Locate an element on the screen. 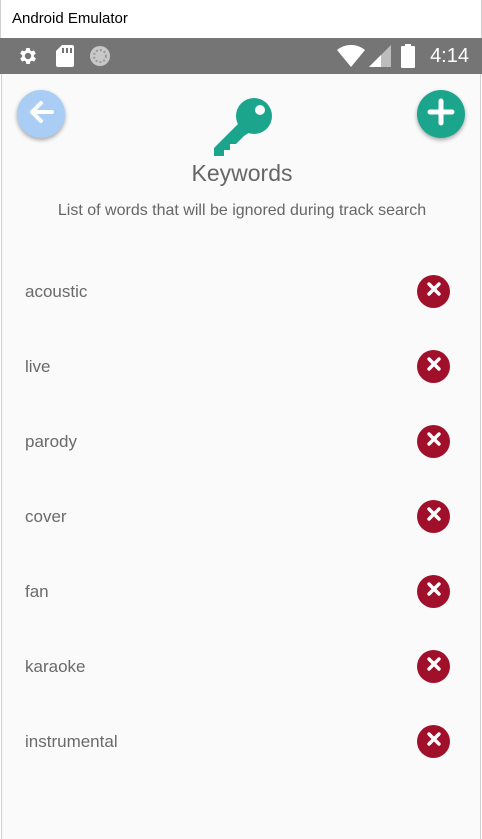 This screenshot has height=839, width=482. list-item: cover is located at coordinates (242, 516).